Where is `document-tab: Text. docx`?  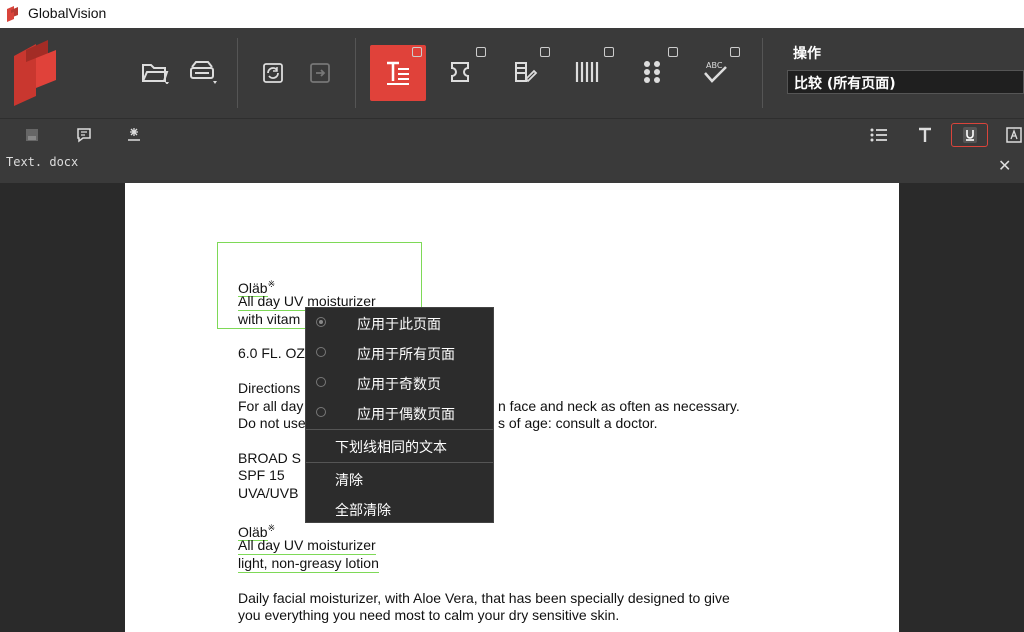 document-tab: Text. docx is located at coordinates (42, 162).